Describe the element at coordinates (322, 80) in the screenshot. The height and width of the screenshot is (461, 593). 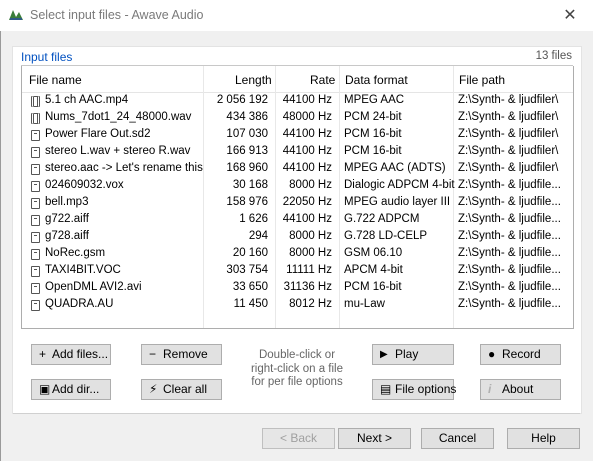
I see `column-header-rate: Rate` at that location.